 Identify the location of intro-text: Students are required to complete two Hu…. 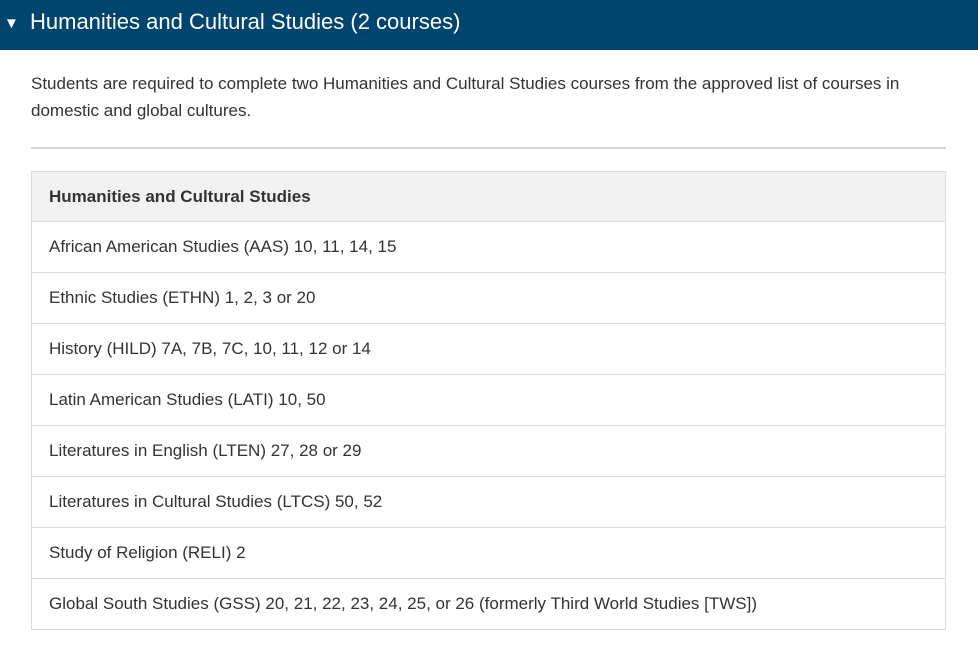
(465, 97).